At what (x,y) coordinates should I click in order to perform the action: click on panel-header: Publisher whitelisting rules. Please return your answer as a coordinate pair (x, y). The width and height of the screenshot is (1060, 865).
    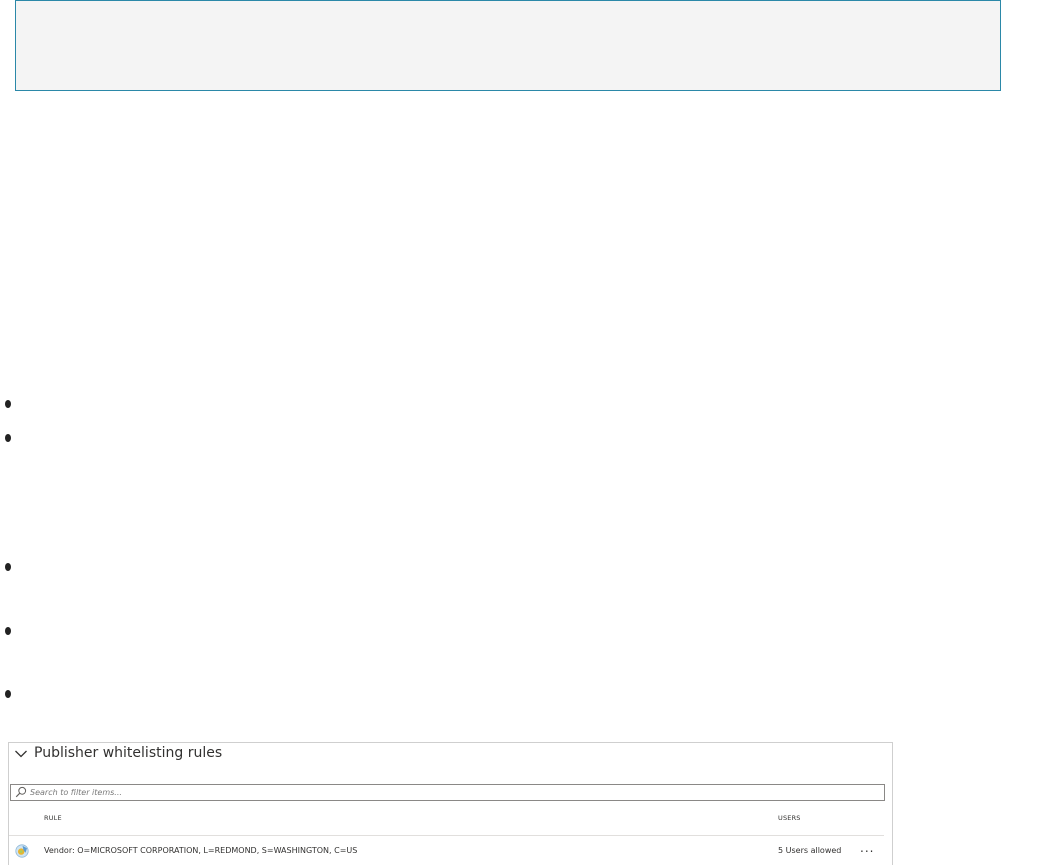
    Looking at the image, I should click on (450, 757).